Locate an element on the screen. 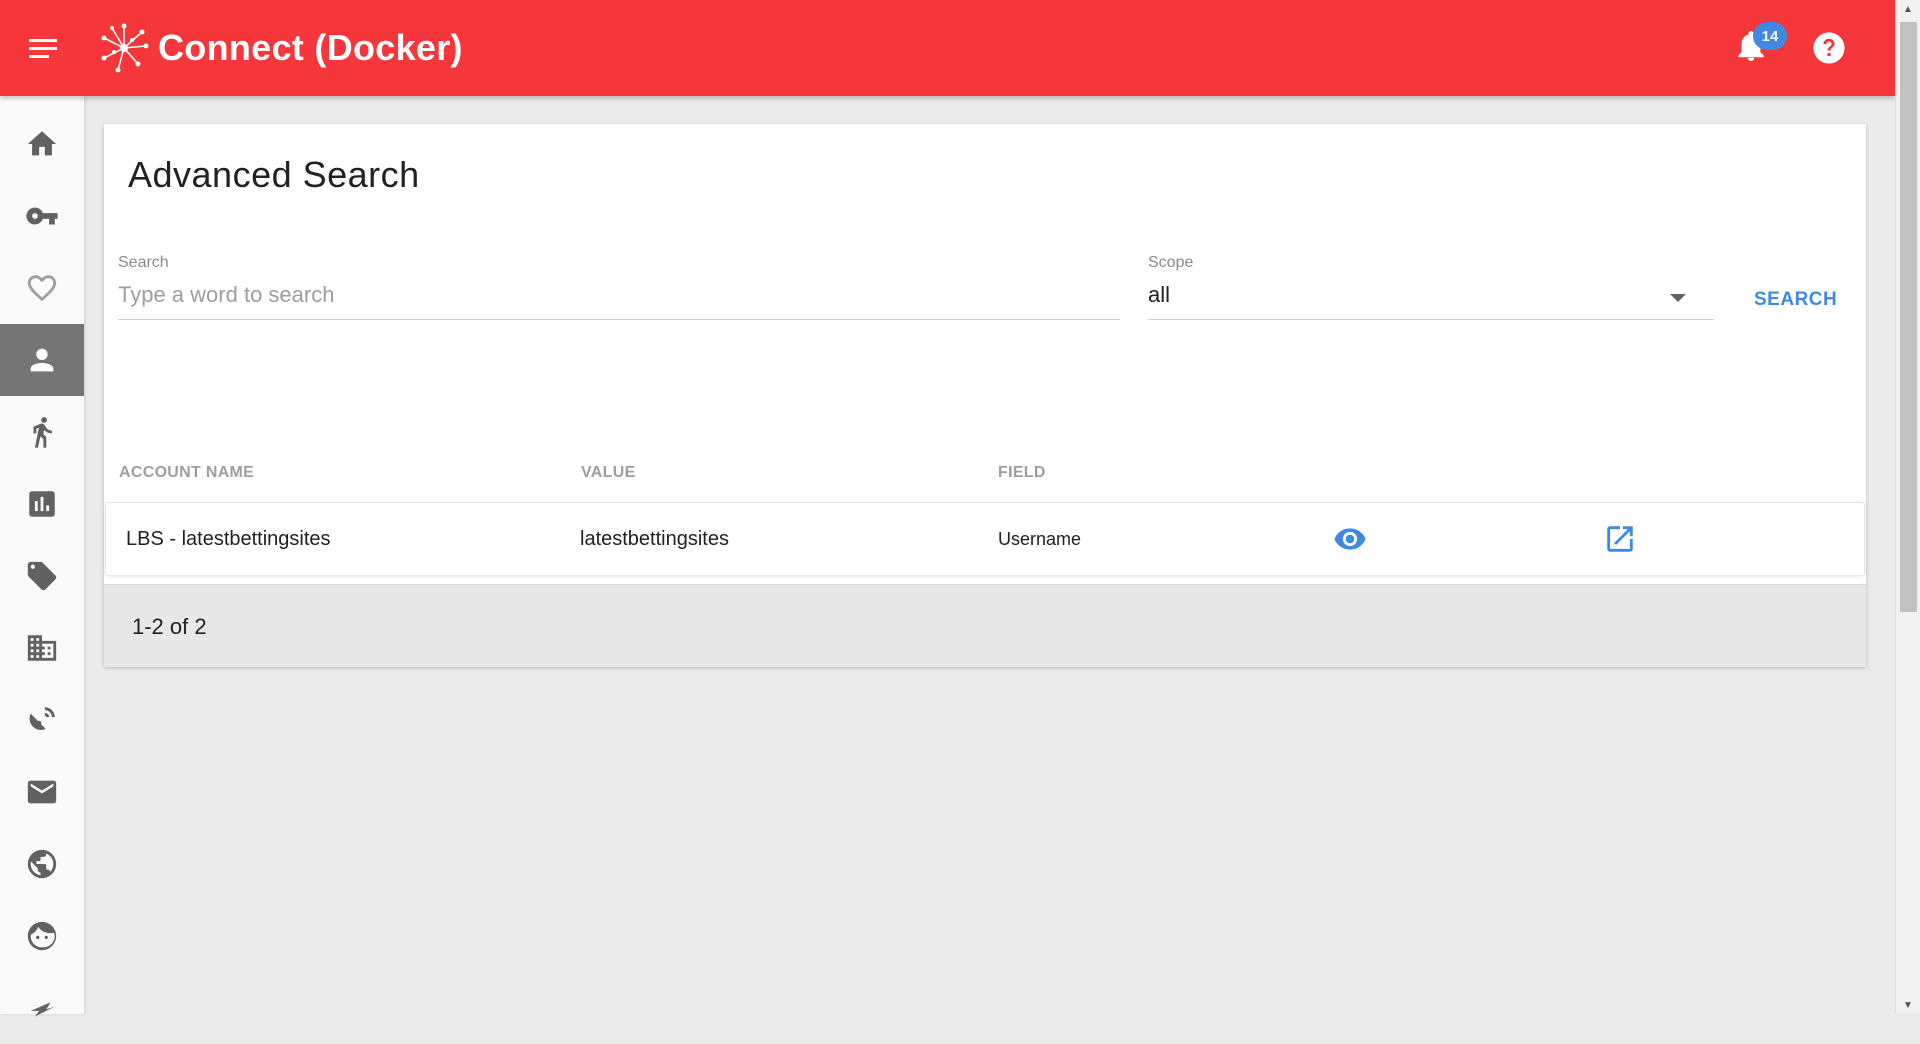  connect-logo-icon is located at coordinates (124, 48).